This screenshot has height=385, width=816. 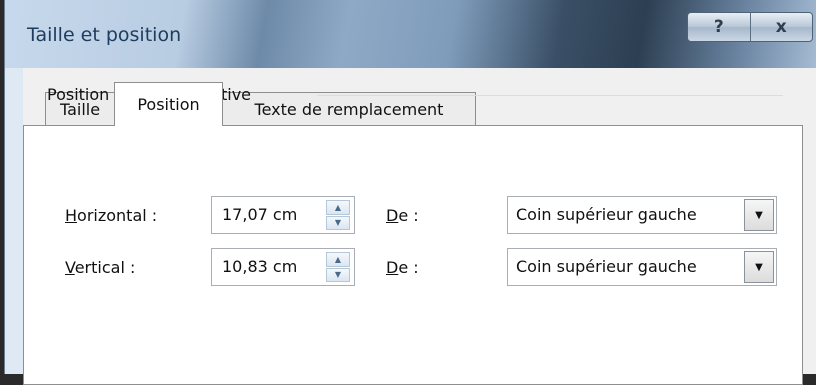 What do you see at coordinates (105, 267) in the screenshot?
I see `vertical-label-text: ertical :` at bounding box center [105, 267].